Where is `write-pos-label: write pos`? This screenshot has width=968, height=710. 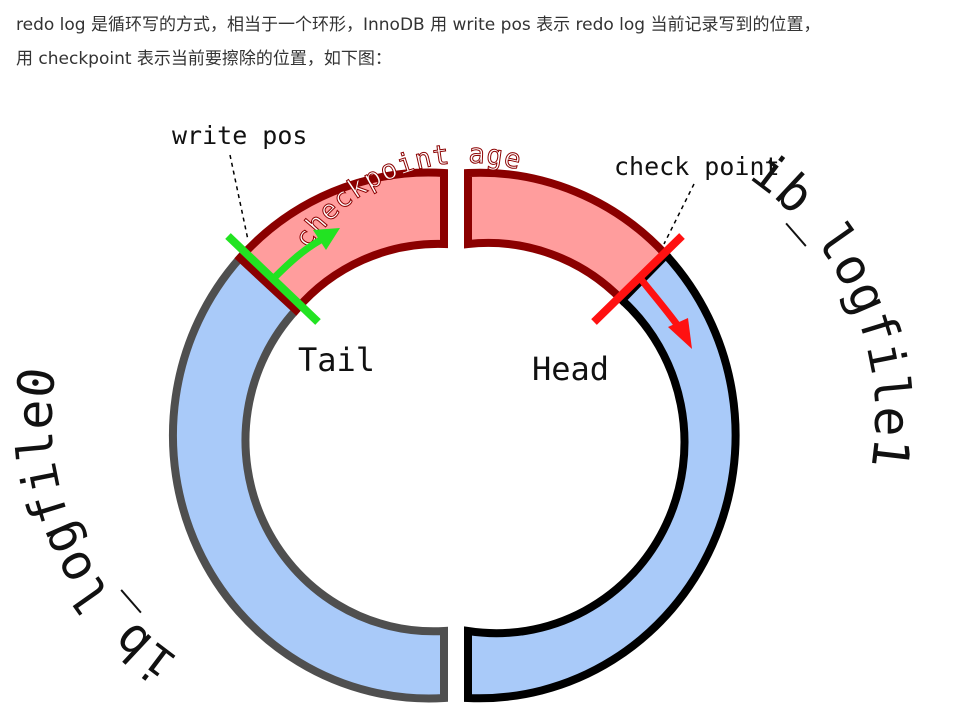
write-pos-label: write pos is located at coordinates (239, 135).